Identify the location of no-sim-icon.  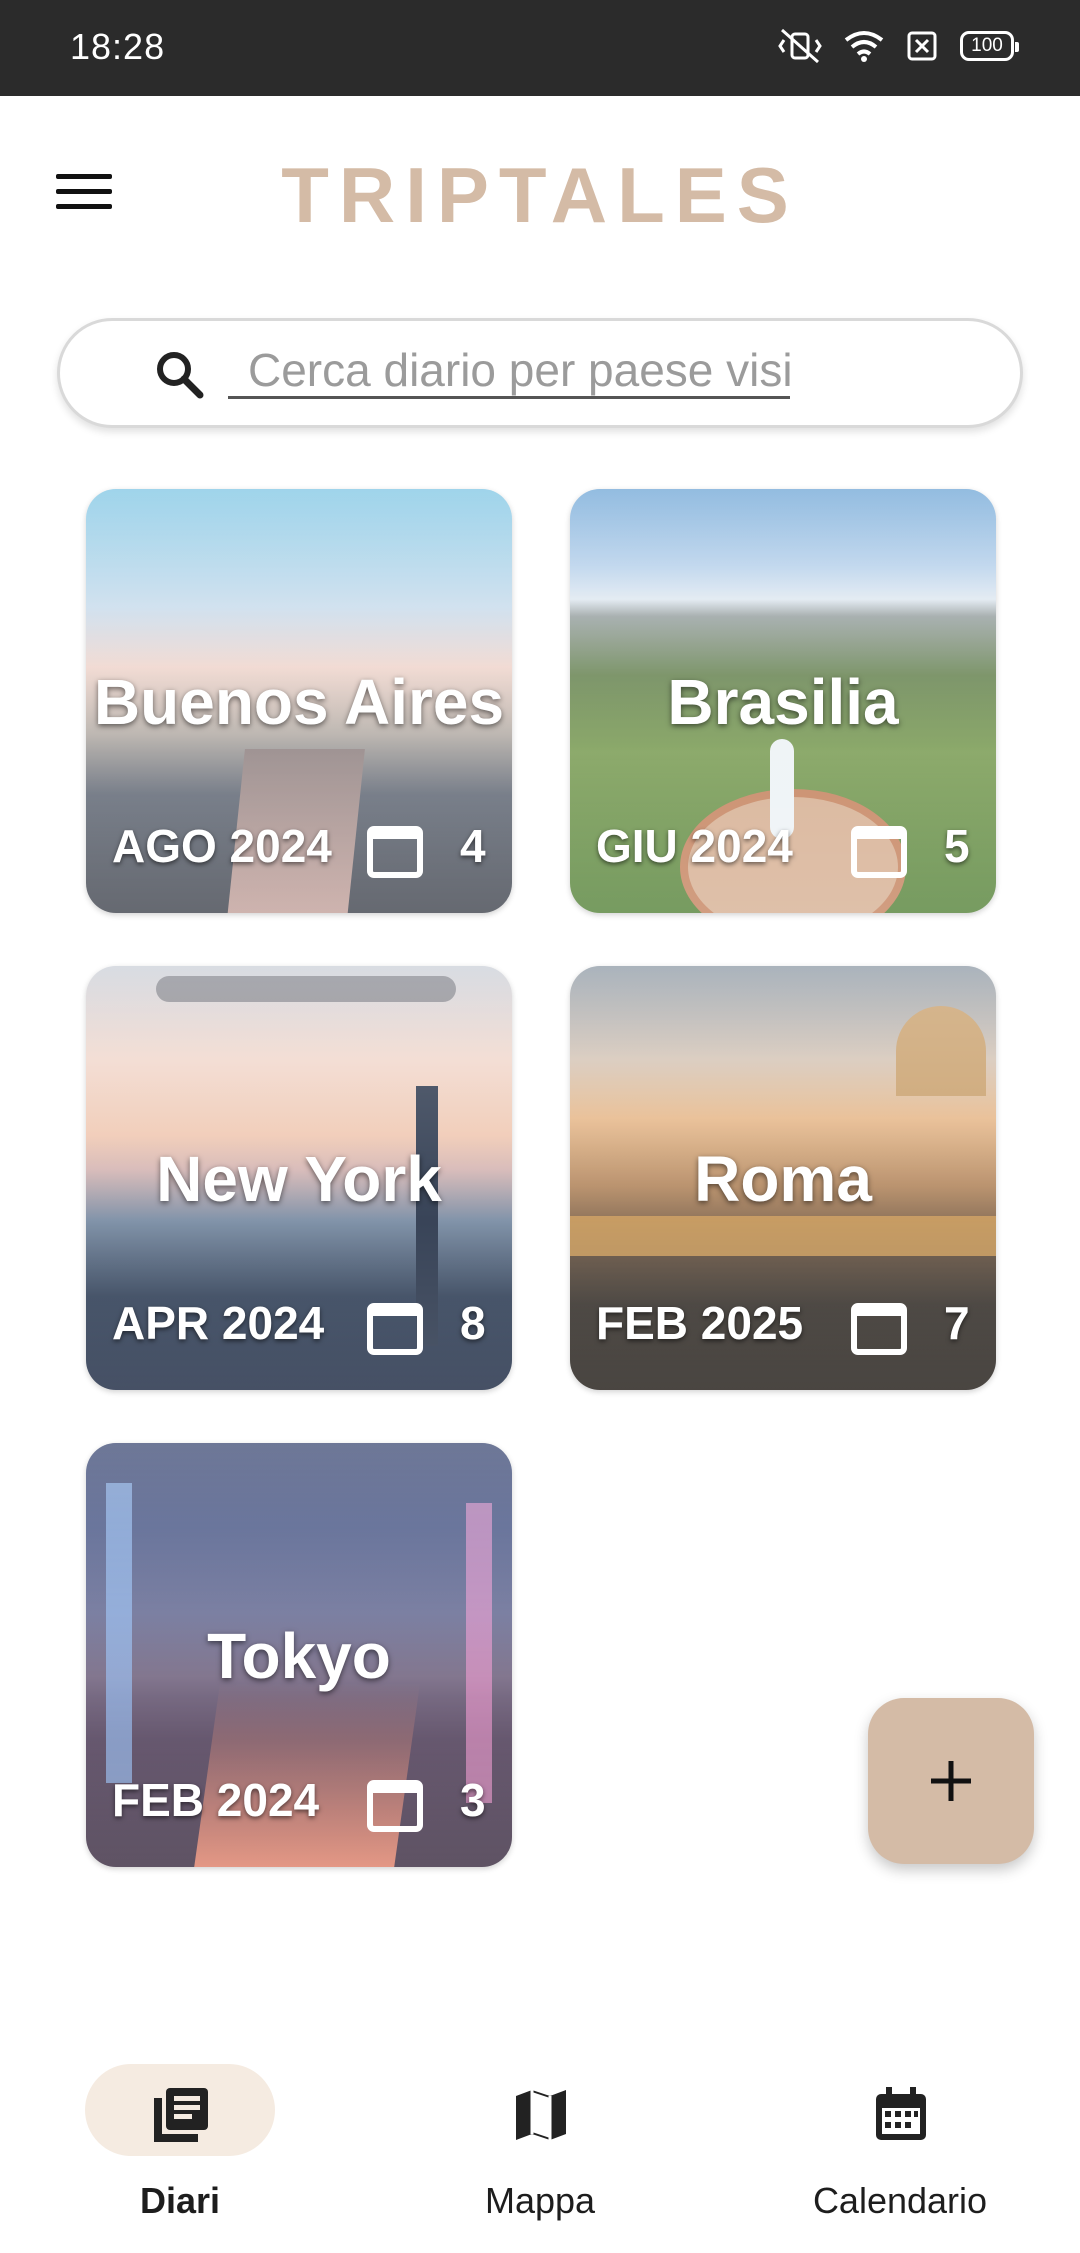
(922, 46).